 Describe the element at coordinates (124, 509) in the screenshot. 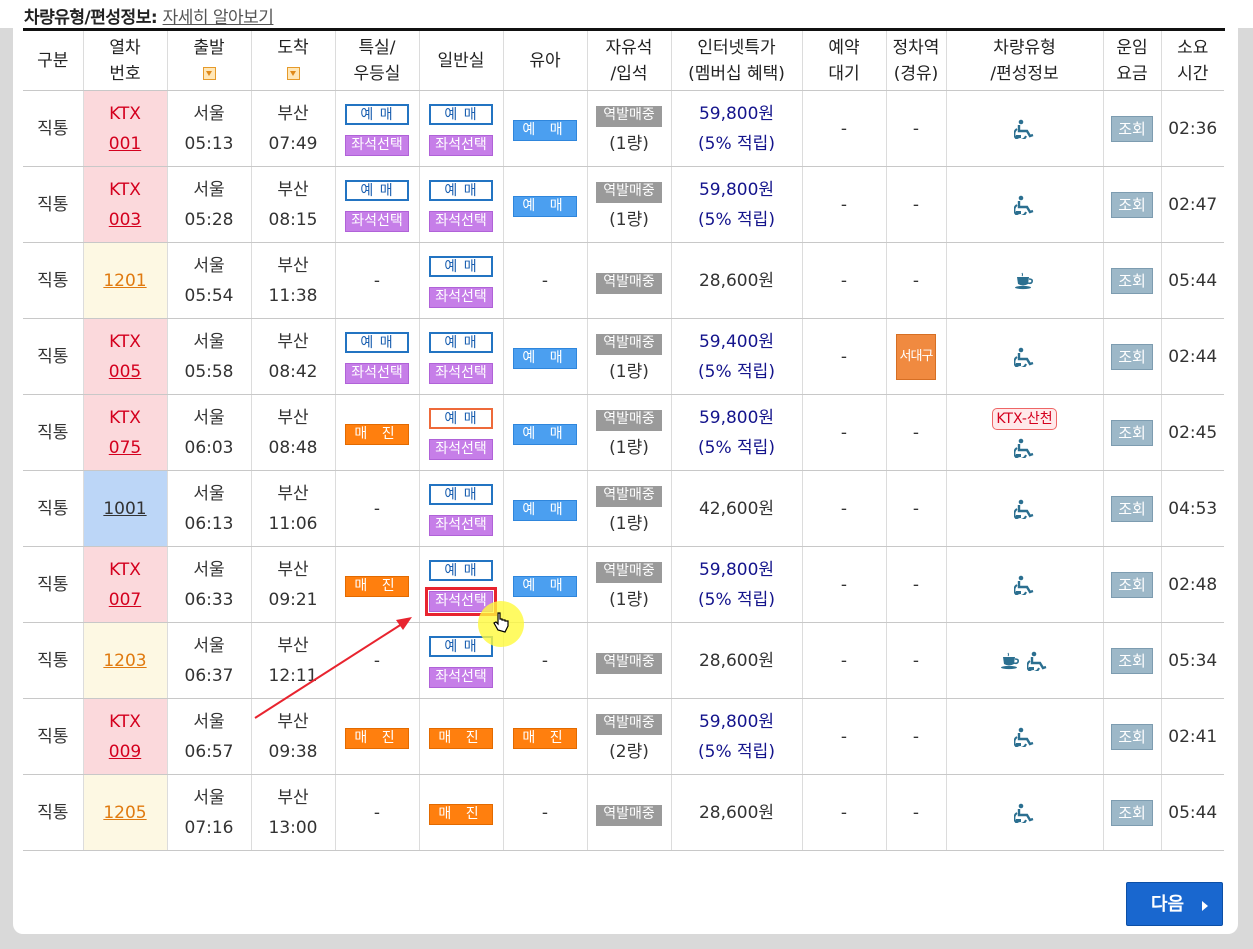

I see `train-number-link: 1001` at that location.